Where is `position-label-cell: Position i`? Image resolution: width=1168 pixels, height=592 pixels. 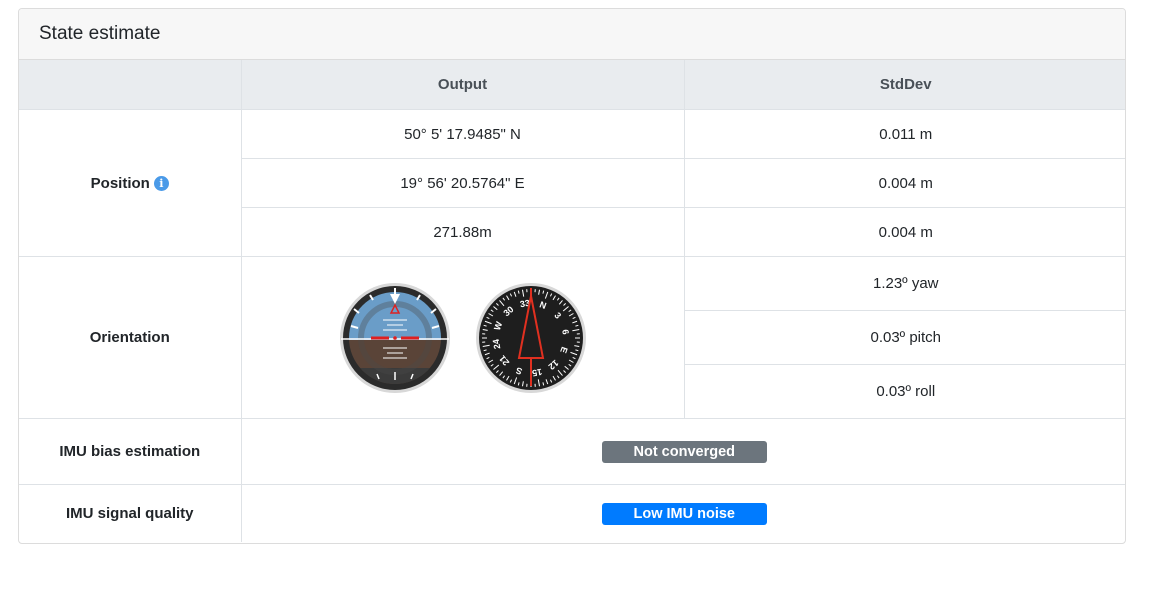 position-label-cell: Position i is located at coordinates (130, 183).